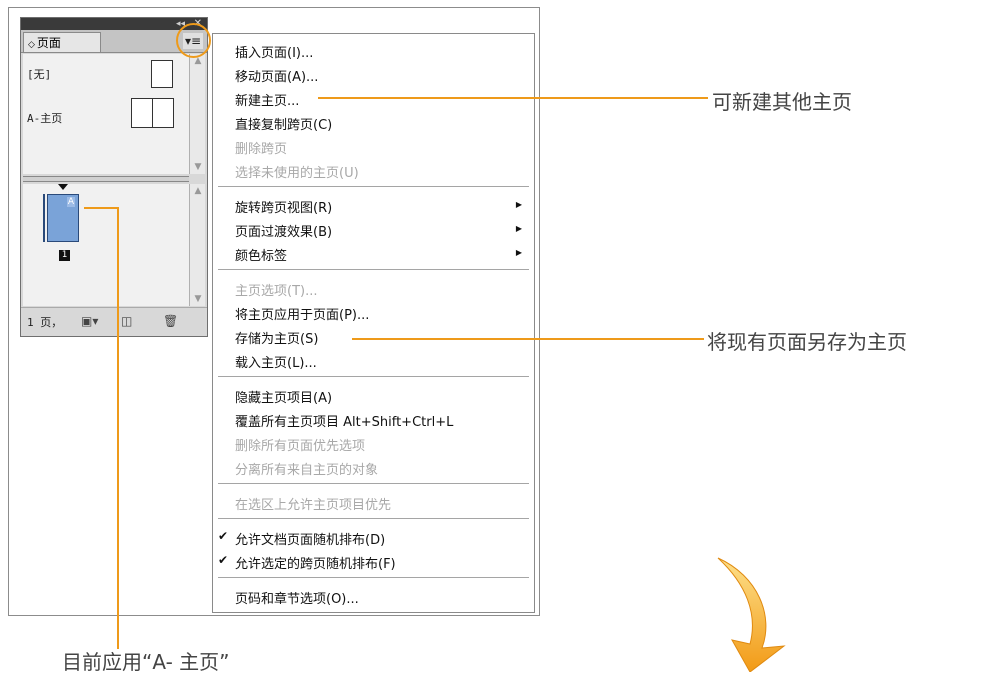 The height and width of the screenshot is (675, 981). I want to click on menu-item-duplicate-spread: 直接复制跨页(C), so click(283, 123).